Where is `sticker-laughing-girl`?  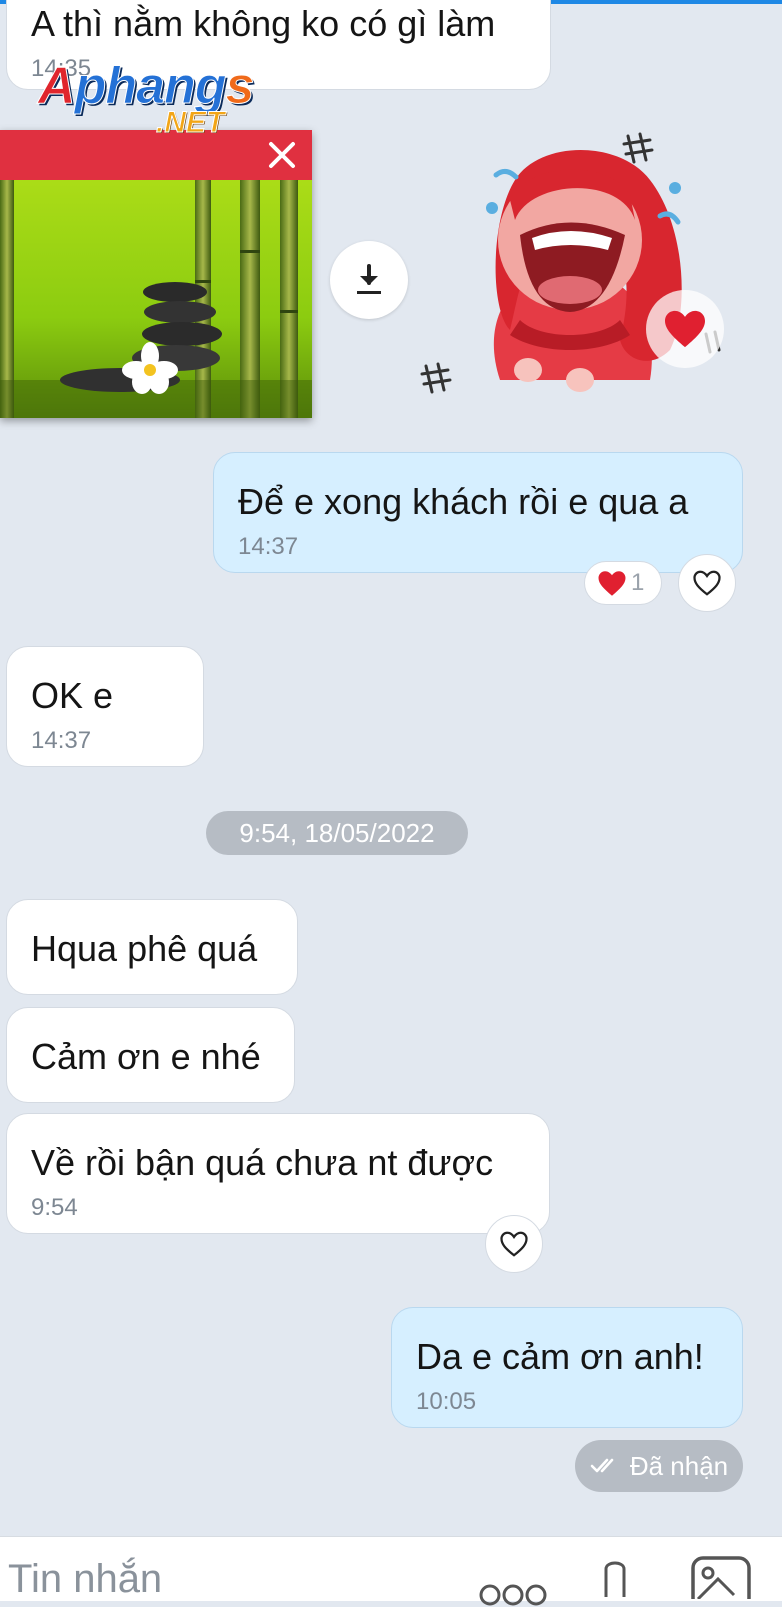 sticker-laughing-girl is located at coordinates (580, 280).